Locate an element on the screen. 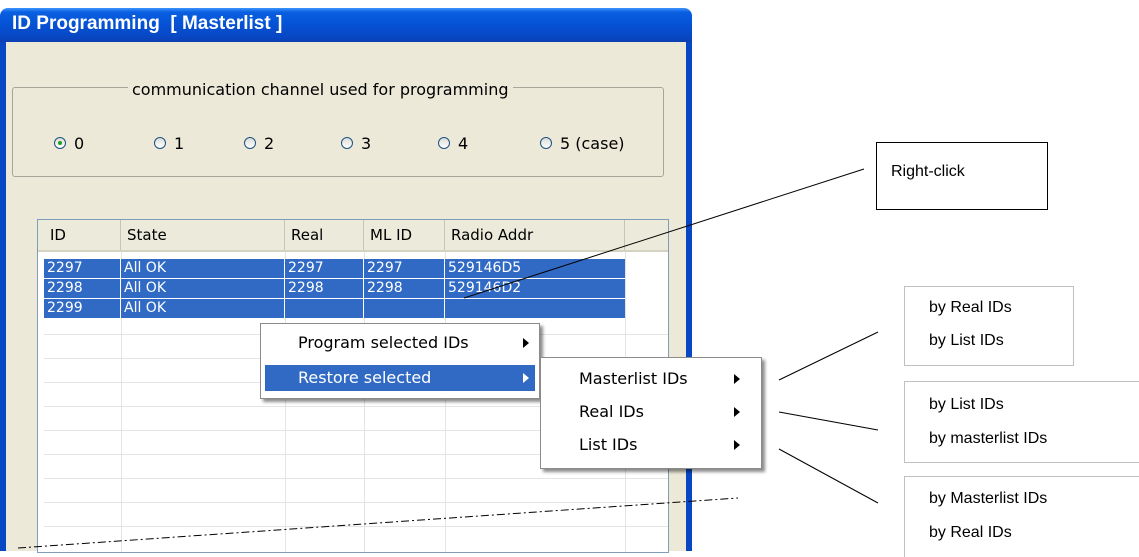 The width and height of the screenshot is (1139, 557). masterlist-options-callout: by Real IDs by List IDs is located at coordinates (989, 326).